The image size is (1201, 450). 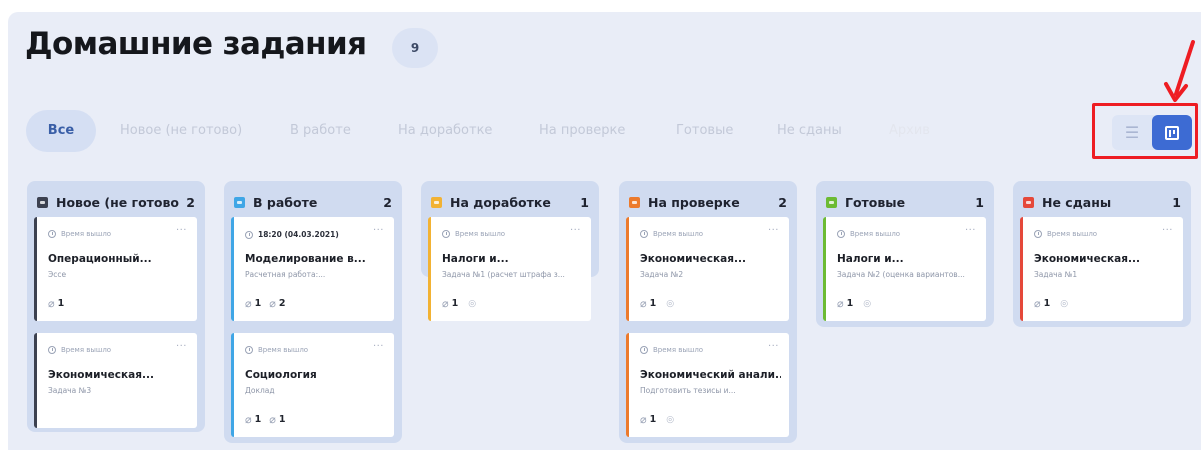 I want to click on card-subtitle: Задача №3, so click(x=70, y=390).